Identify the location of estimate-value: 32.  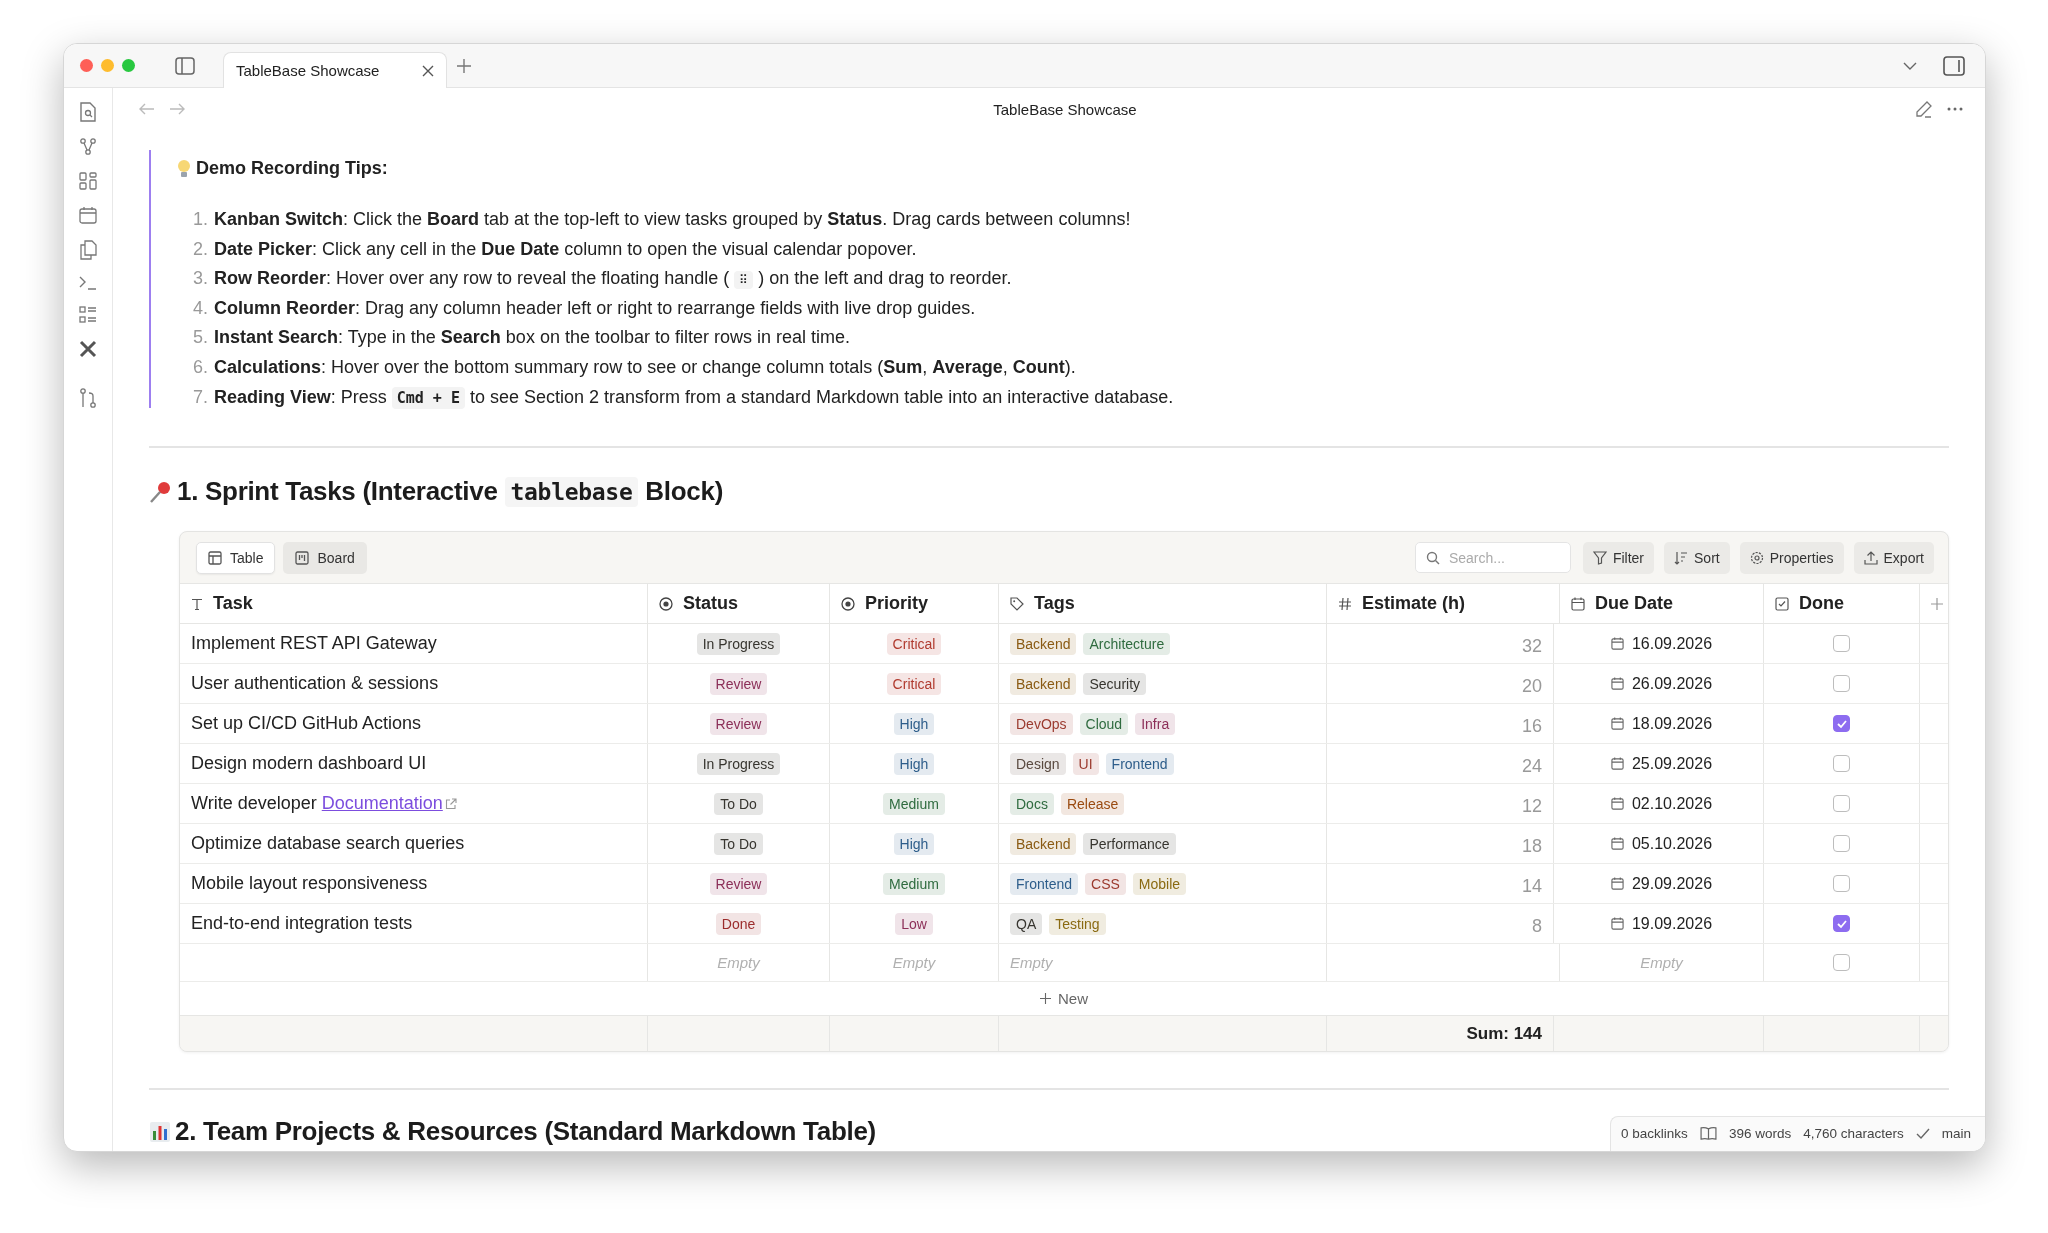
(1531, 647).